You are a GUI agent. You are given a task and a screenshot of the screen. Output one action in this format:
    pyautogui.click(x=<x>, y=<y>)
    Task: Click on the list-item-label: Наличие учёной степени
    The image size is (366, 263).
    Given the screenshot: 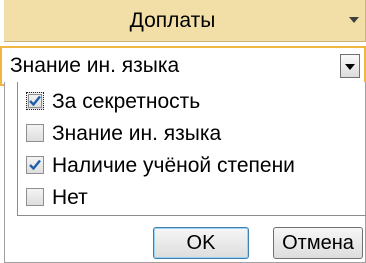 What is the action you would take?
    pyautogui.click(x=173, y=165)
    